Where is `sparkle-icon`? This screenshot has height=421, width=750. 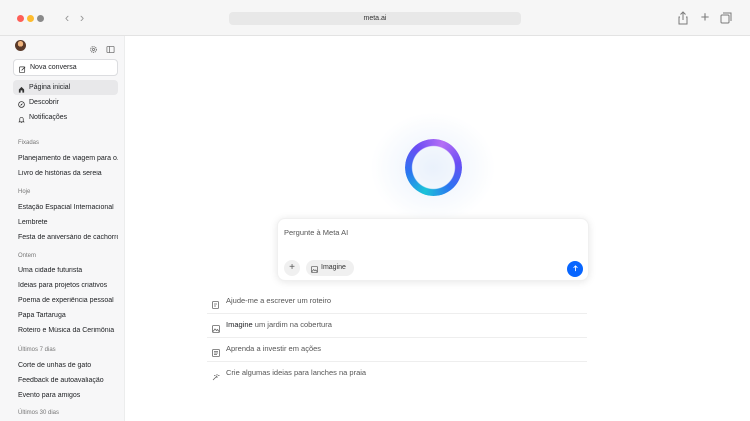
sparkle-icon is located at coordinates (216, 375).